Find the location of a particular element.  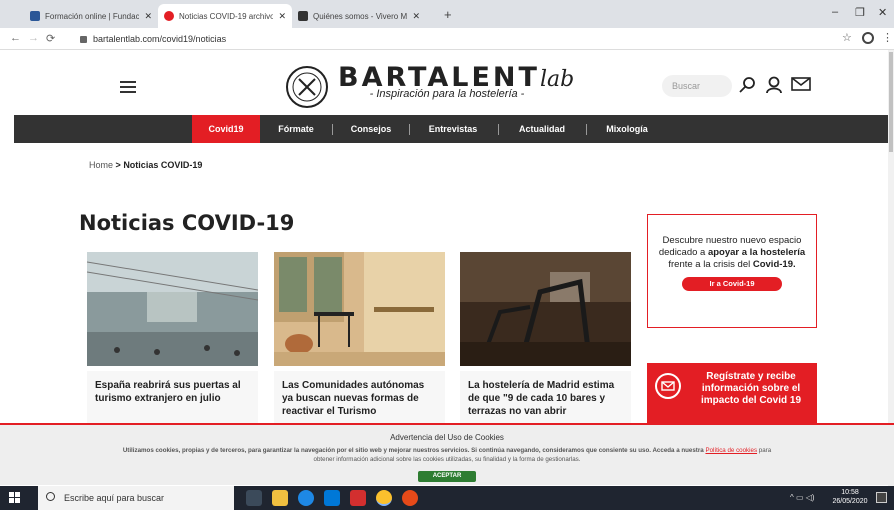

clock-time: 10:58 is located at coordinates (850, 492).